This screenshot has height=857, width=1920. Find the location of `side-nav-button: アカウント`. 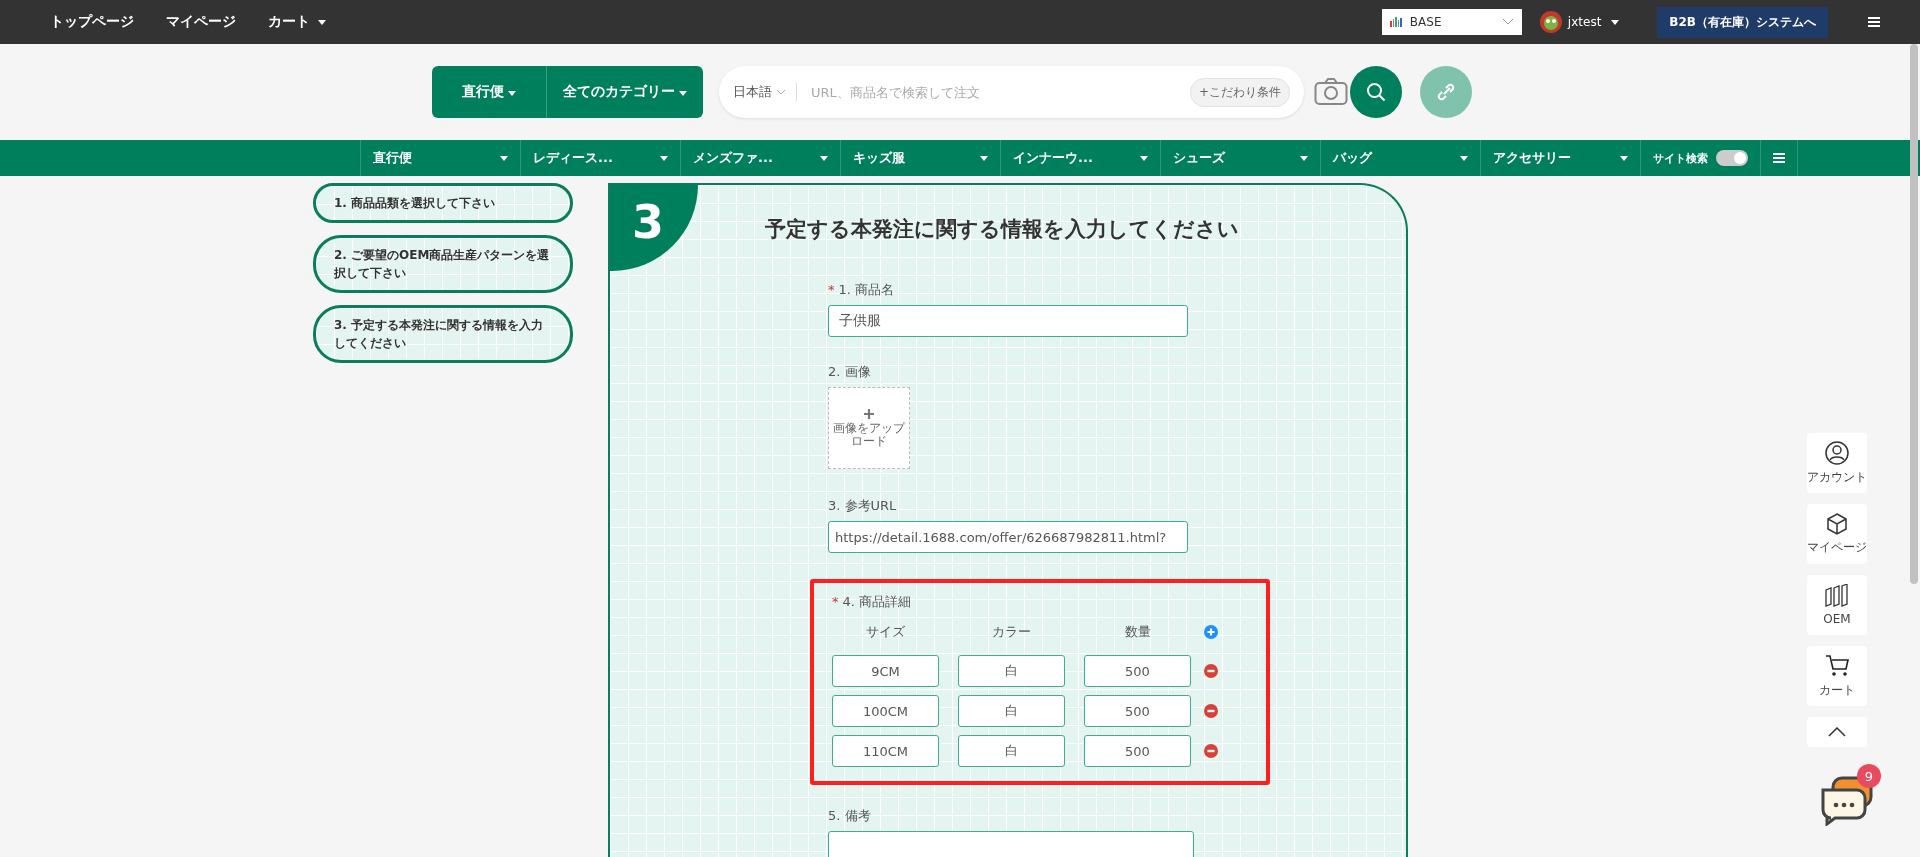

side-nav-button: アカウント is located at coordinates (1837, 463).